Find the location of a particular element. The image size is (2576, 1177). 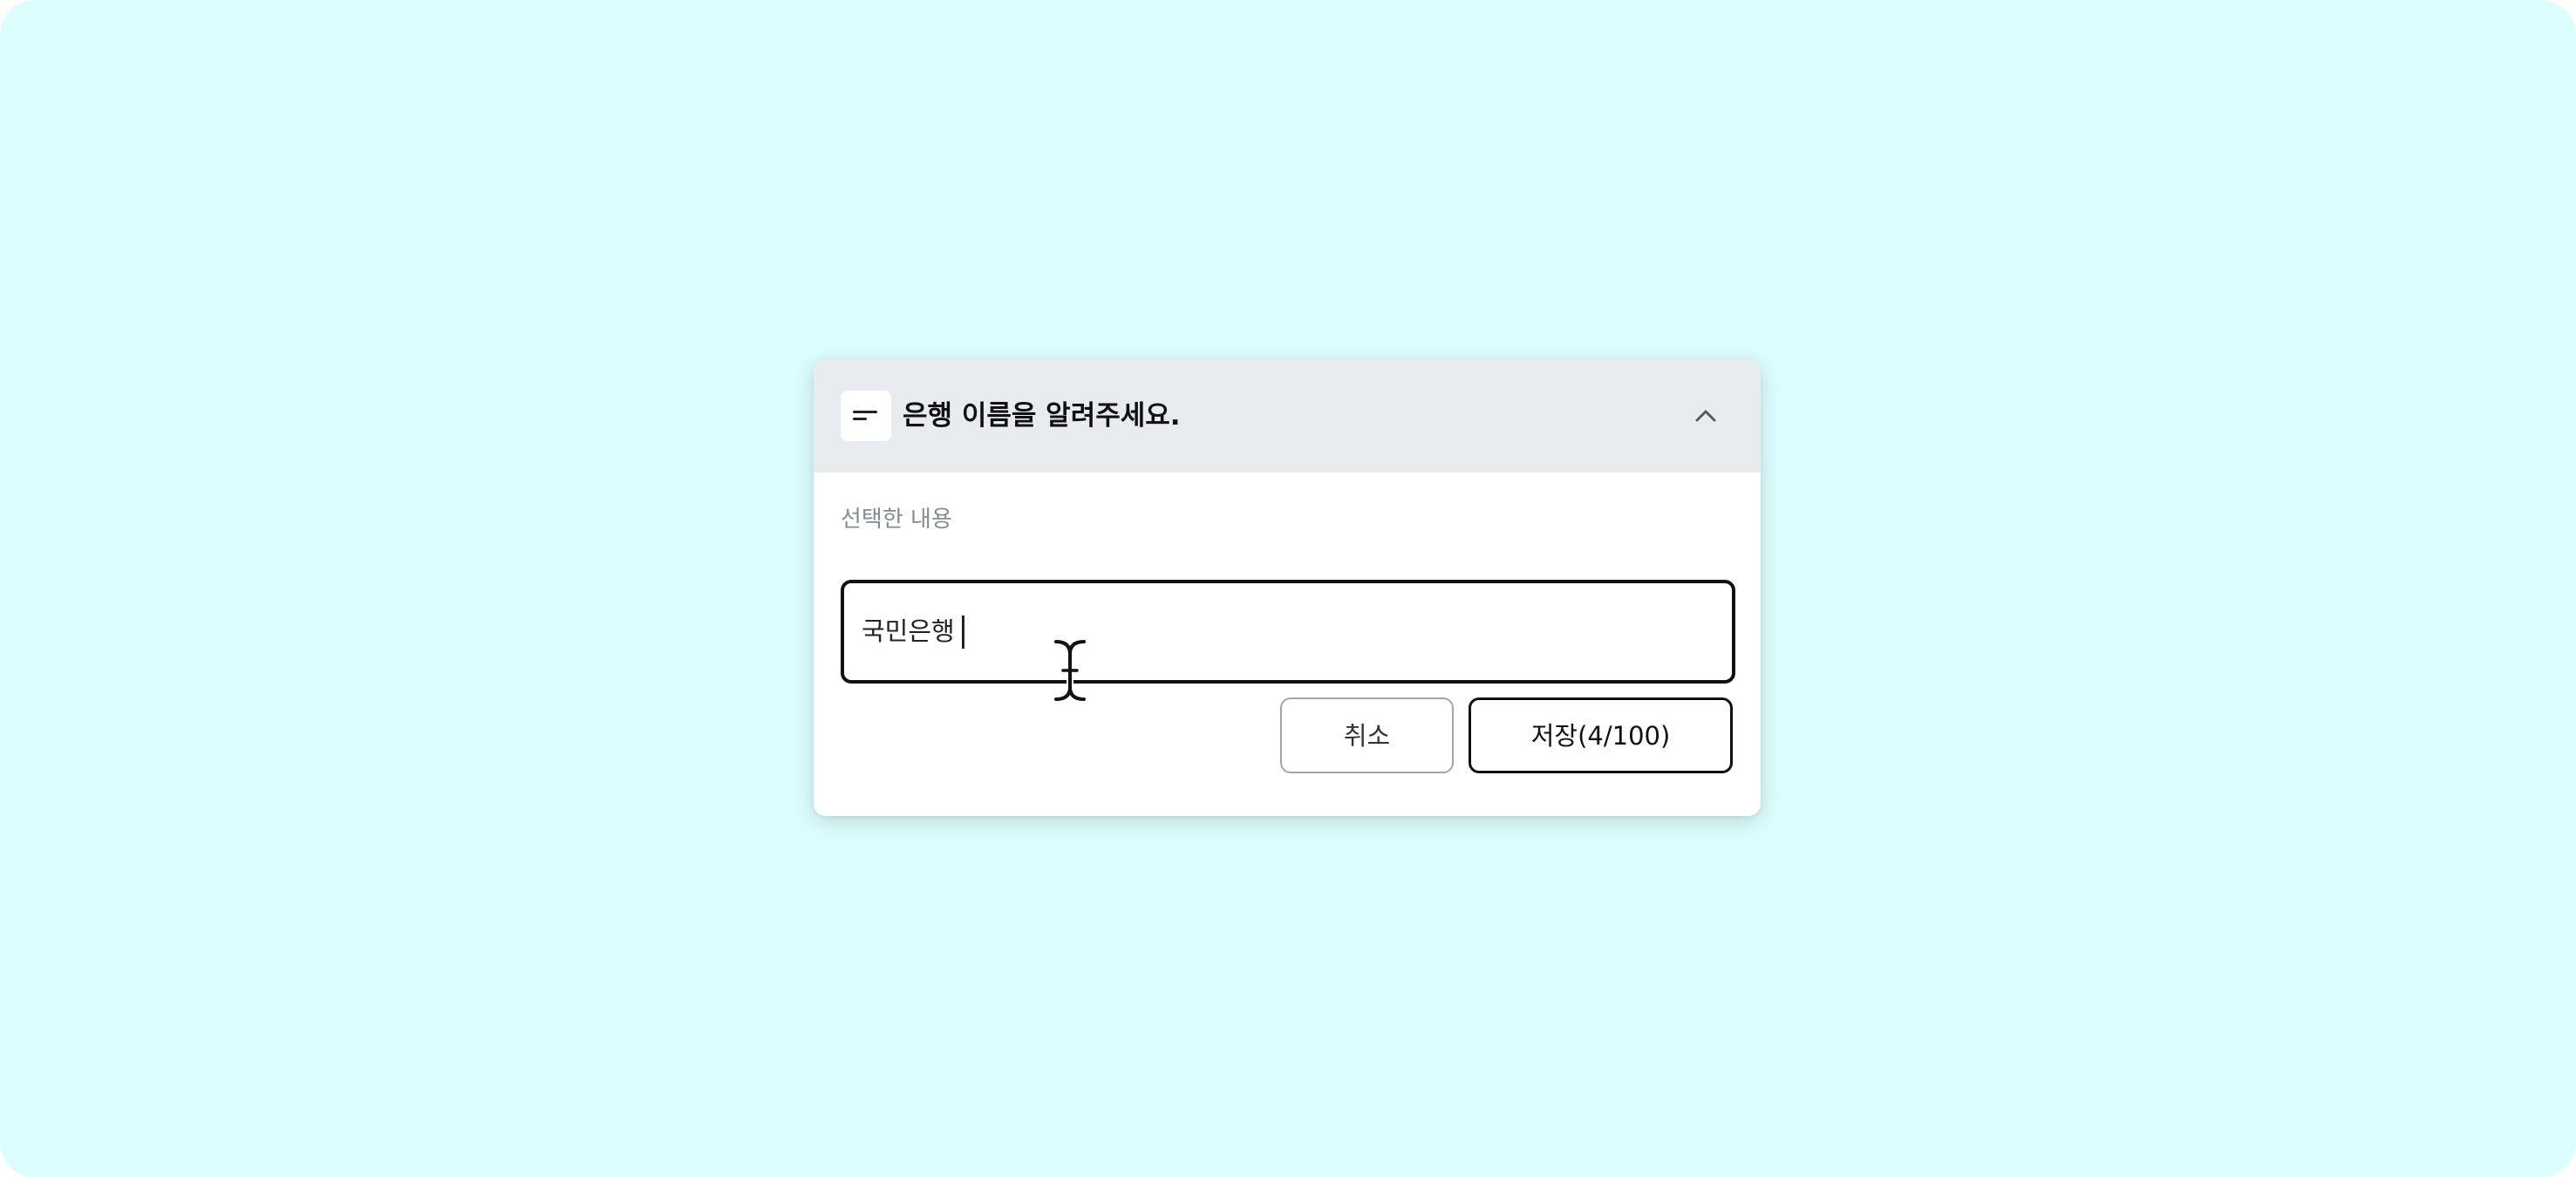

question-dialog: 은행 이름을 알려주세요. 선택한 내용 국민은행 취소 저장(4/100) is located at coordinates (1288, 587).